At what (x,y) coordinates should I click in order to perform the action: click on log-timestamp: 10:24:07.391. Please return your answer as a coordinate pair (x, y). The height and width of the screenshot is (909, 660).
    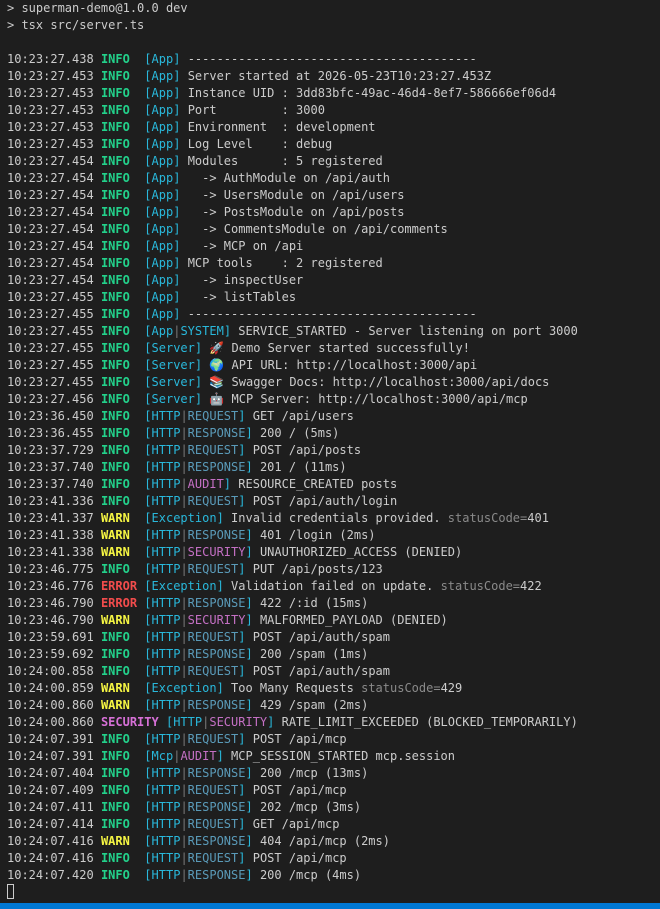
    Looking at the image, I should click on (50, 739).